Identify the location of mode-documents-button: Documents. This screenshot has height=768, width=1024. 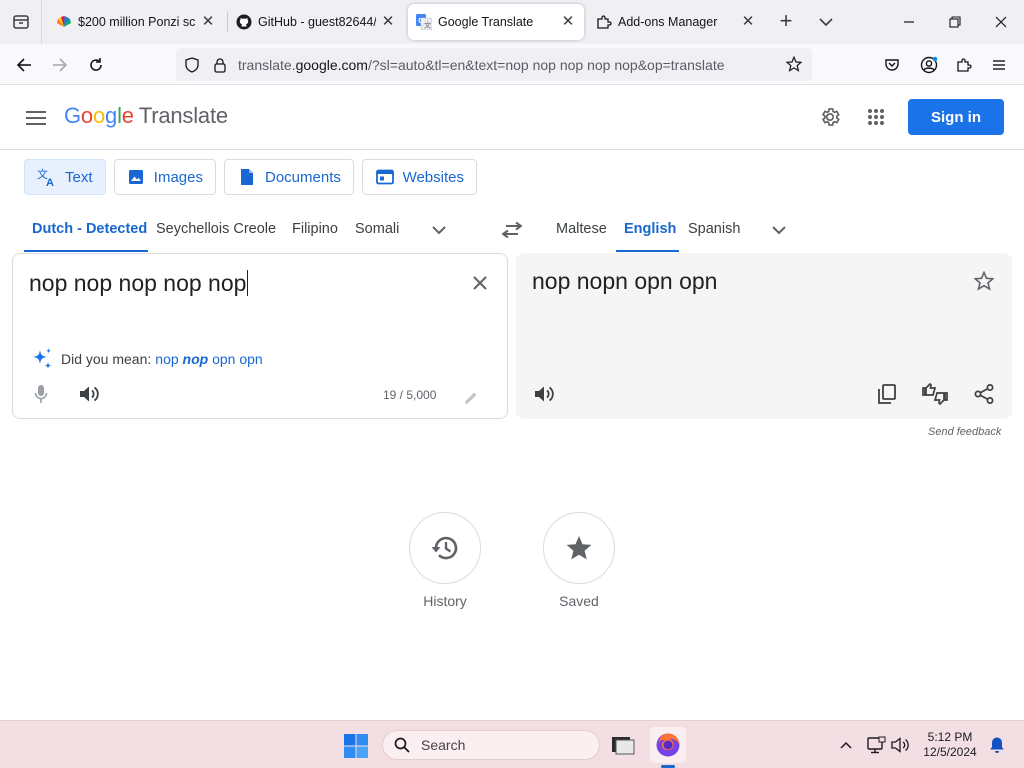
(289, 177).